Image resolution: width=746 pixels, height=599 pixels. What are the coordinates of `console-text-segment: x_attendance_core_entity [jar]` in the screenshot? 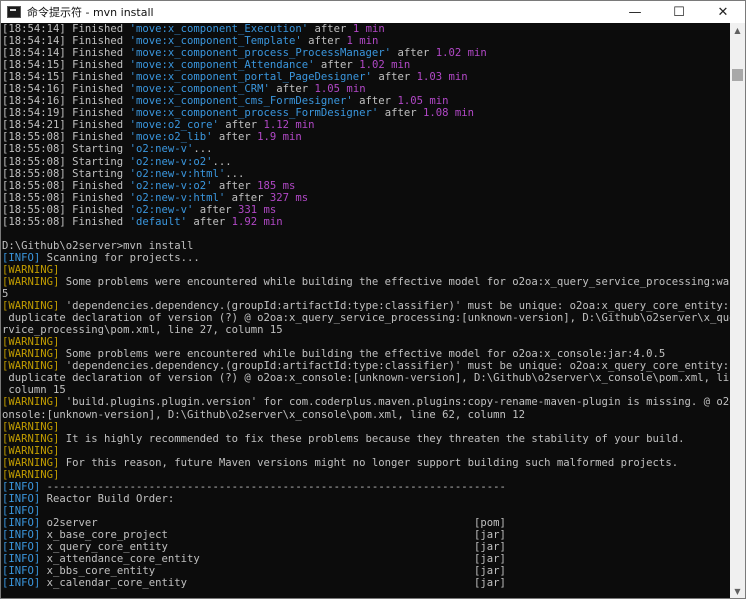 It's located at (273, 559).